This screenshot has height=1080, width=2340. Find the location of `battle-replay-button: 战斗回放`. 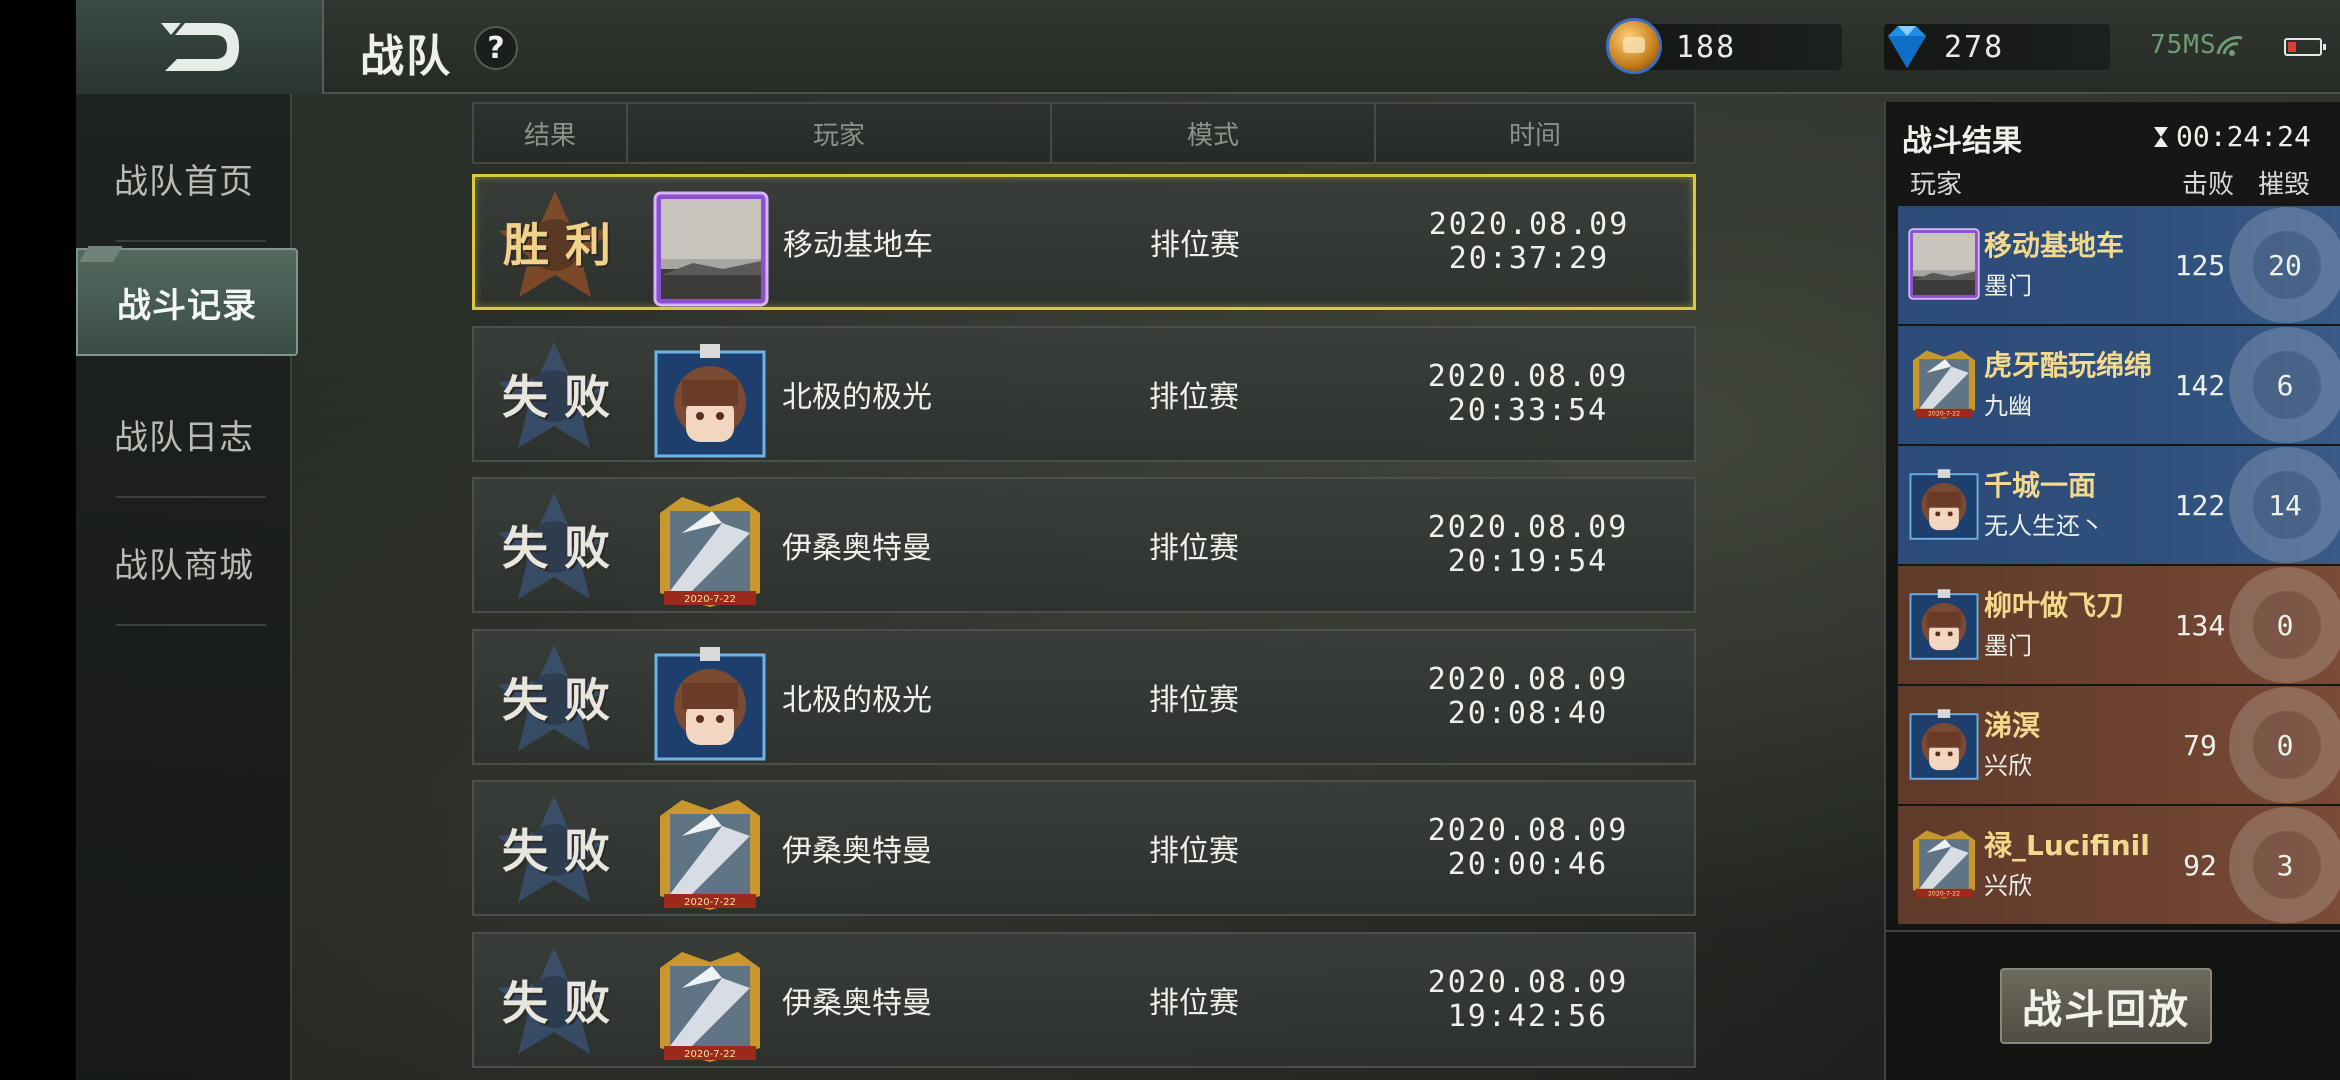

battle-replay-button: 战斗回放 is located at coordinates (2106, 1006).